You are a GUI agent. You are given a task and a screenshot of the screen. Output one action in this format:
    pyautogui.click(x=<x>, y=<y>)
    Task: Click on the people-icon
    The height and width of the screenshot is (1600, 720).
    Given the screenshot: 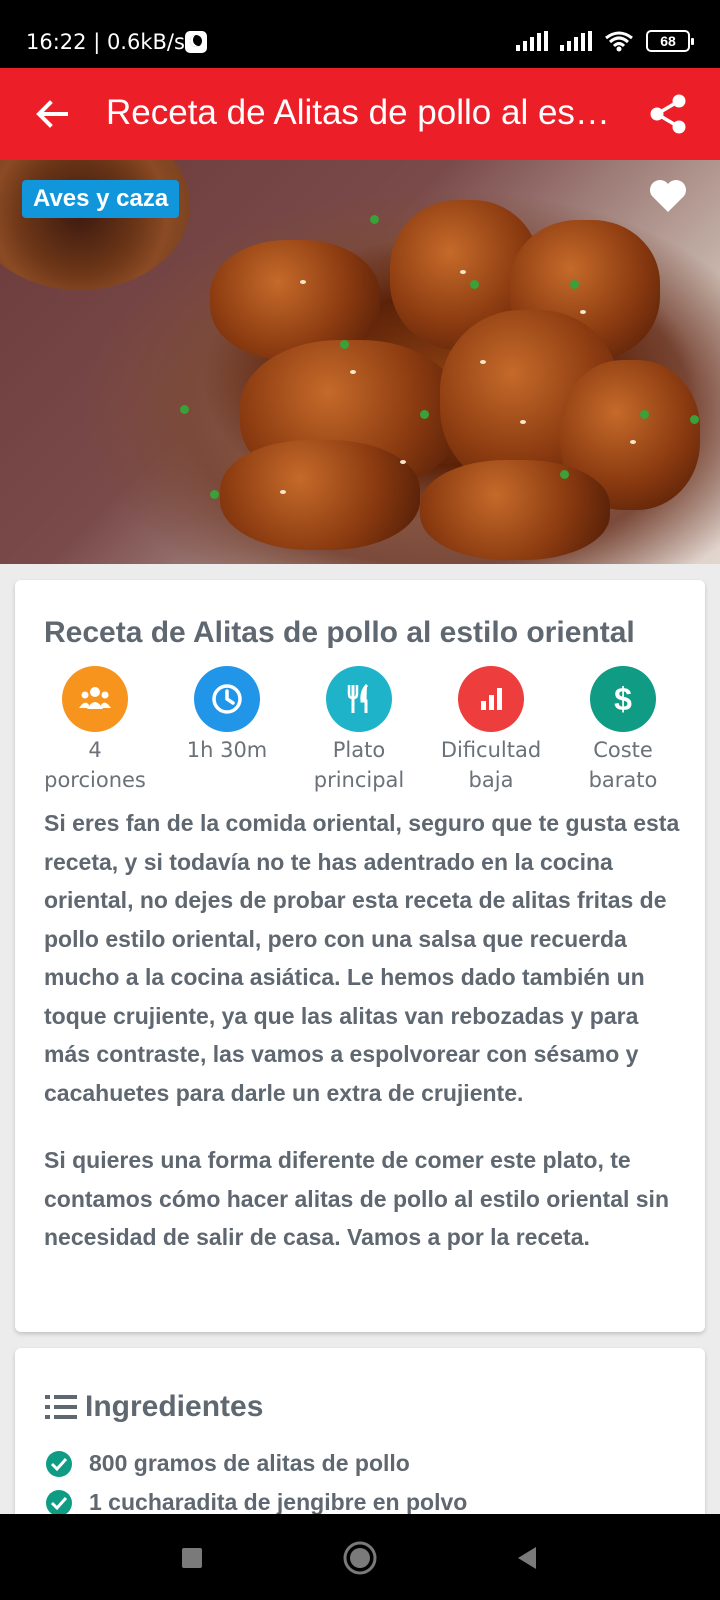 What is the action you would take?
    pyautogui.click(x=95, y=699)
    